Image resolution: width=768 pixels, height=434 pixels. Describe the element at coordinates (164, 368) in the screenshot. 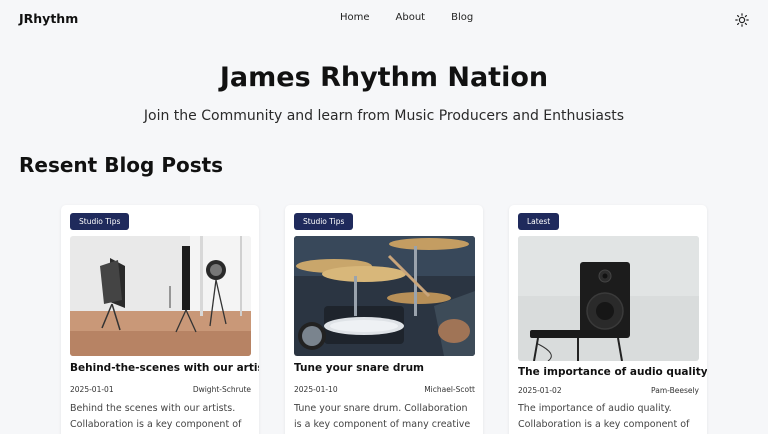

I see `post-title: Behind-the-scenes with our artists` at that location.